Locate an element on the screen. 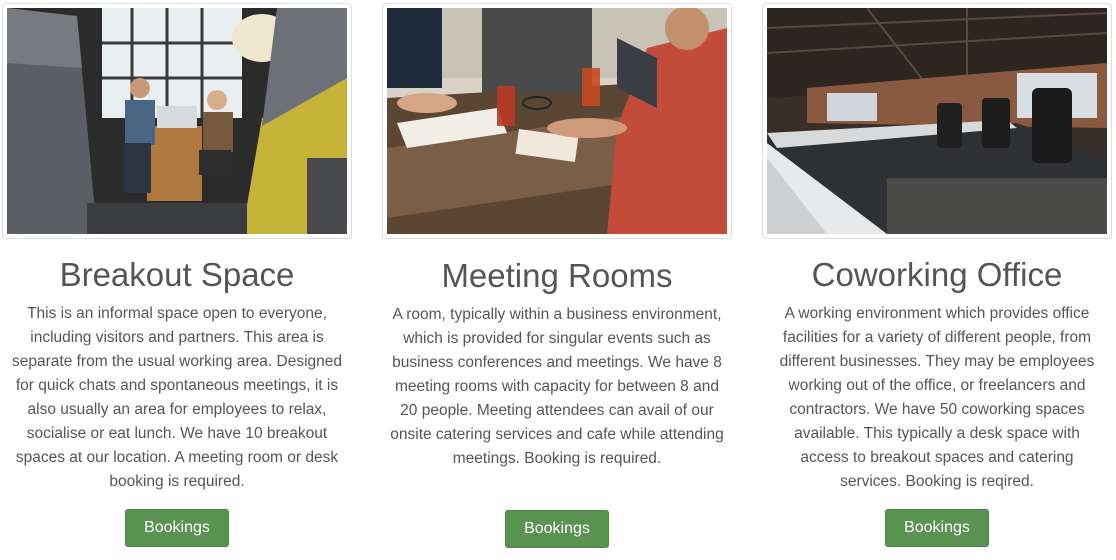  meeting-rooms-photo is located at coordinates (557, 121).